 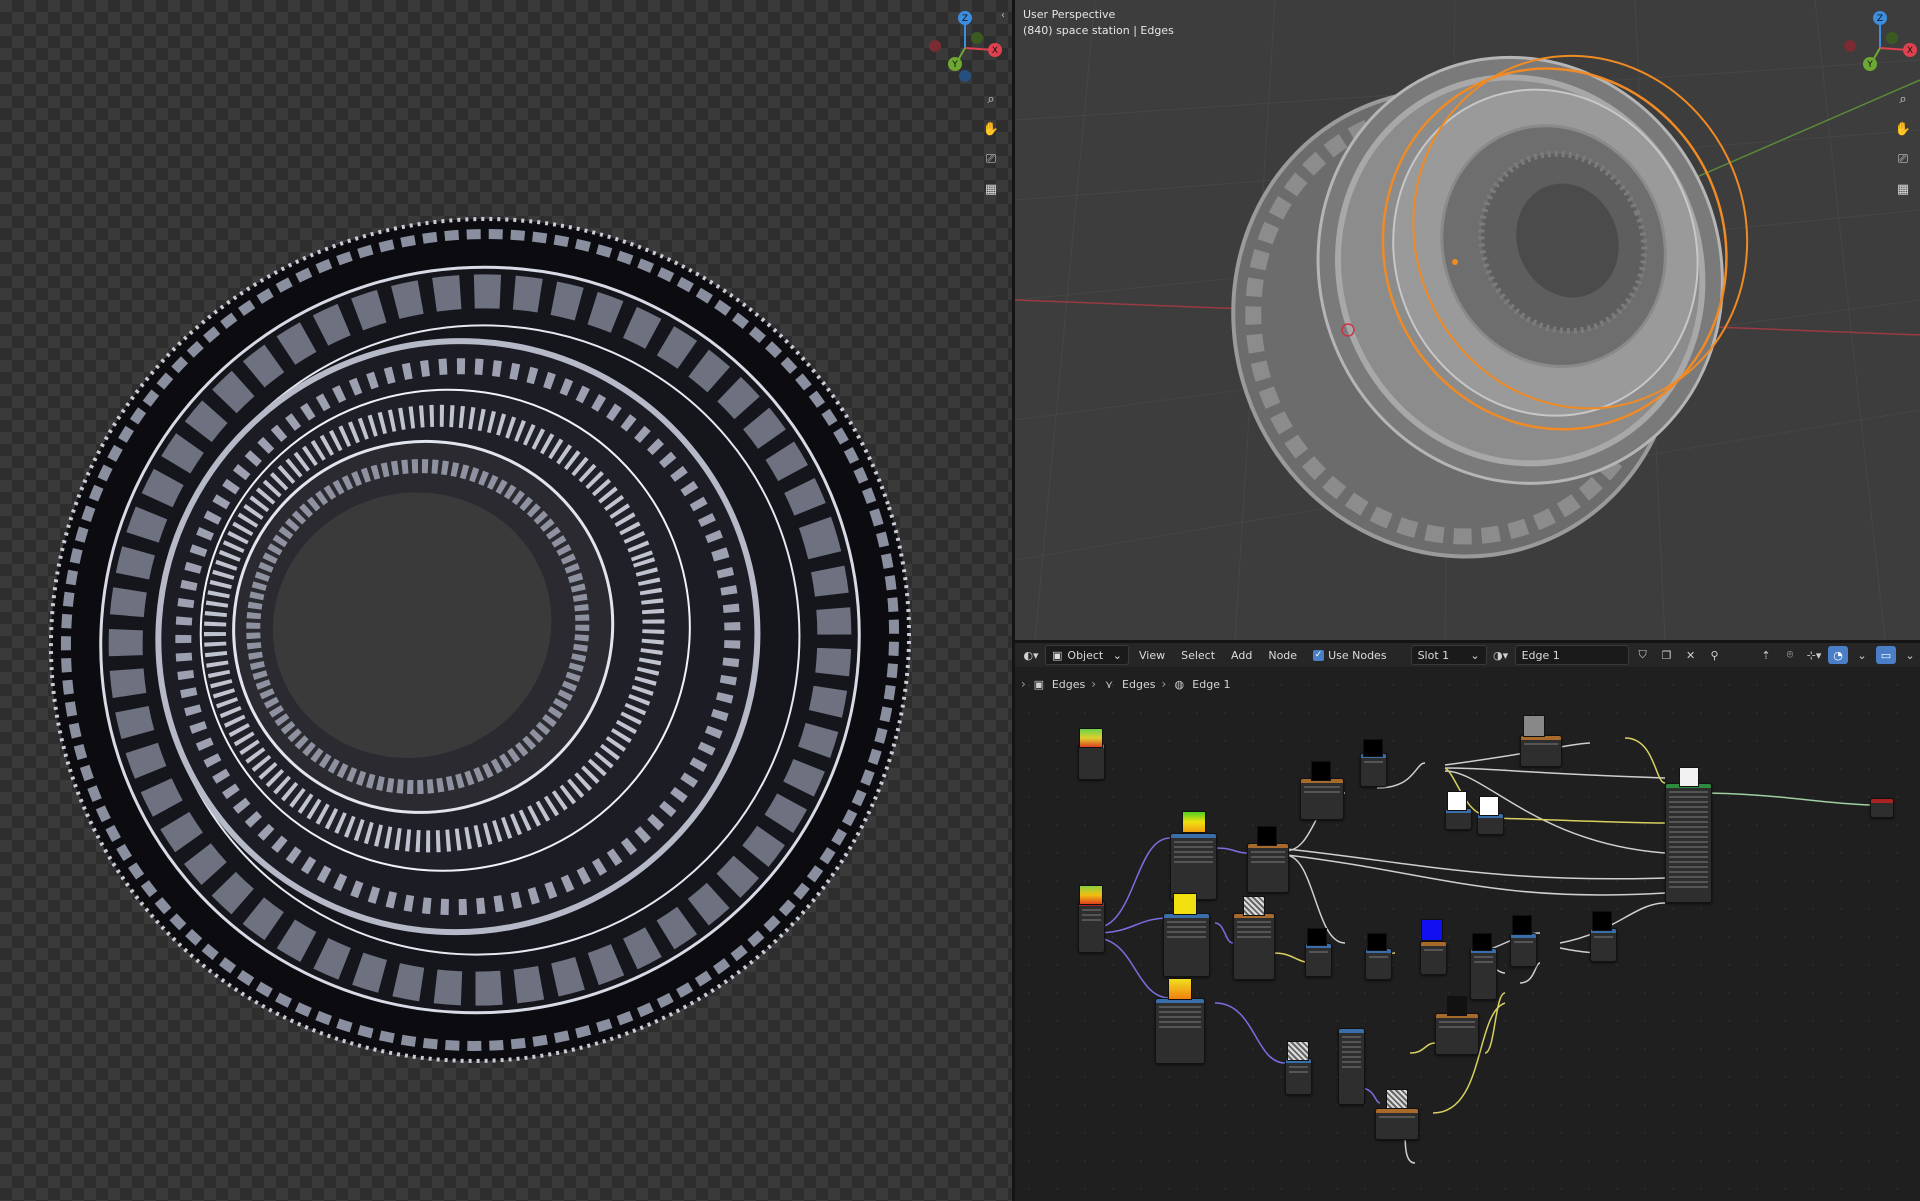 What do you see at coordinates (1069, 14) in the screenshot?
I see `perspective-label: User Perspective` at bounding box center [1069, 14].